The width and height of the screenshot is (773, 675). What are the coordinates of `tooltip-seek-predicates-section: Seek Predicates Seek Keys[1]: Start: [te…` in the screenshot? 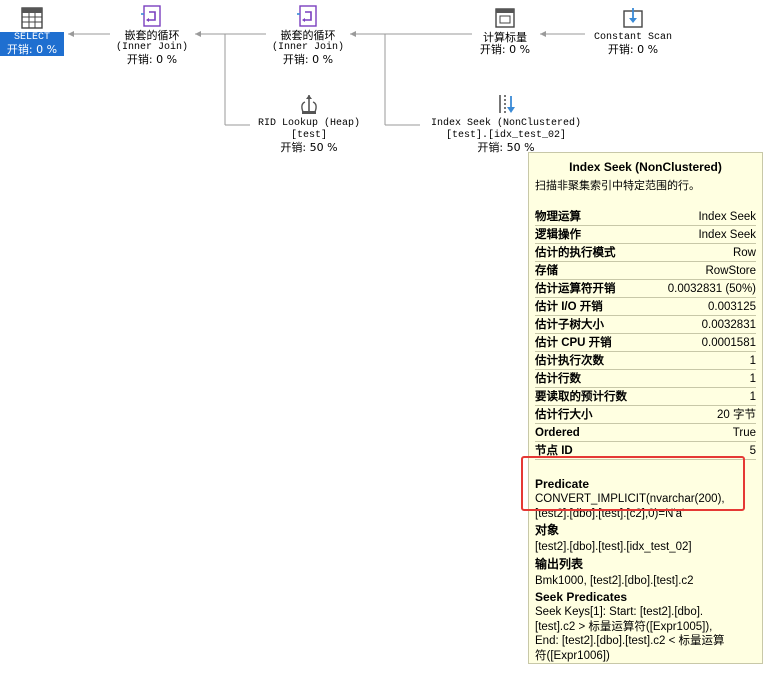 It's located at (645, 626).